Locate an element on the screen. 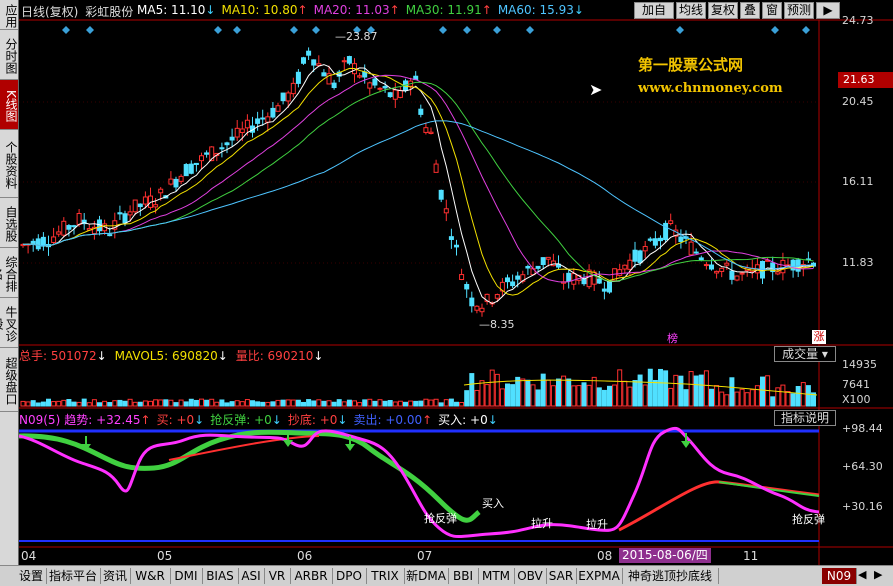  nav-item-4: 自选股 is located at coordinates (9, 223).